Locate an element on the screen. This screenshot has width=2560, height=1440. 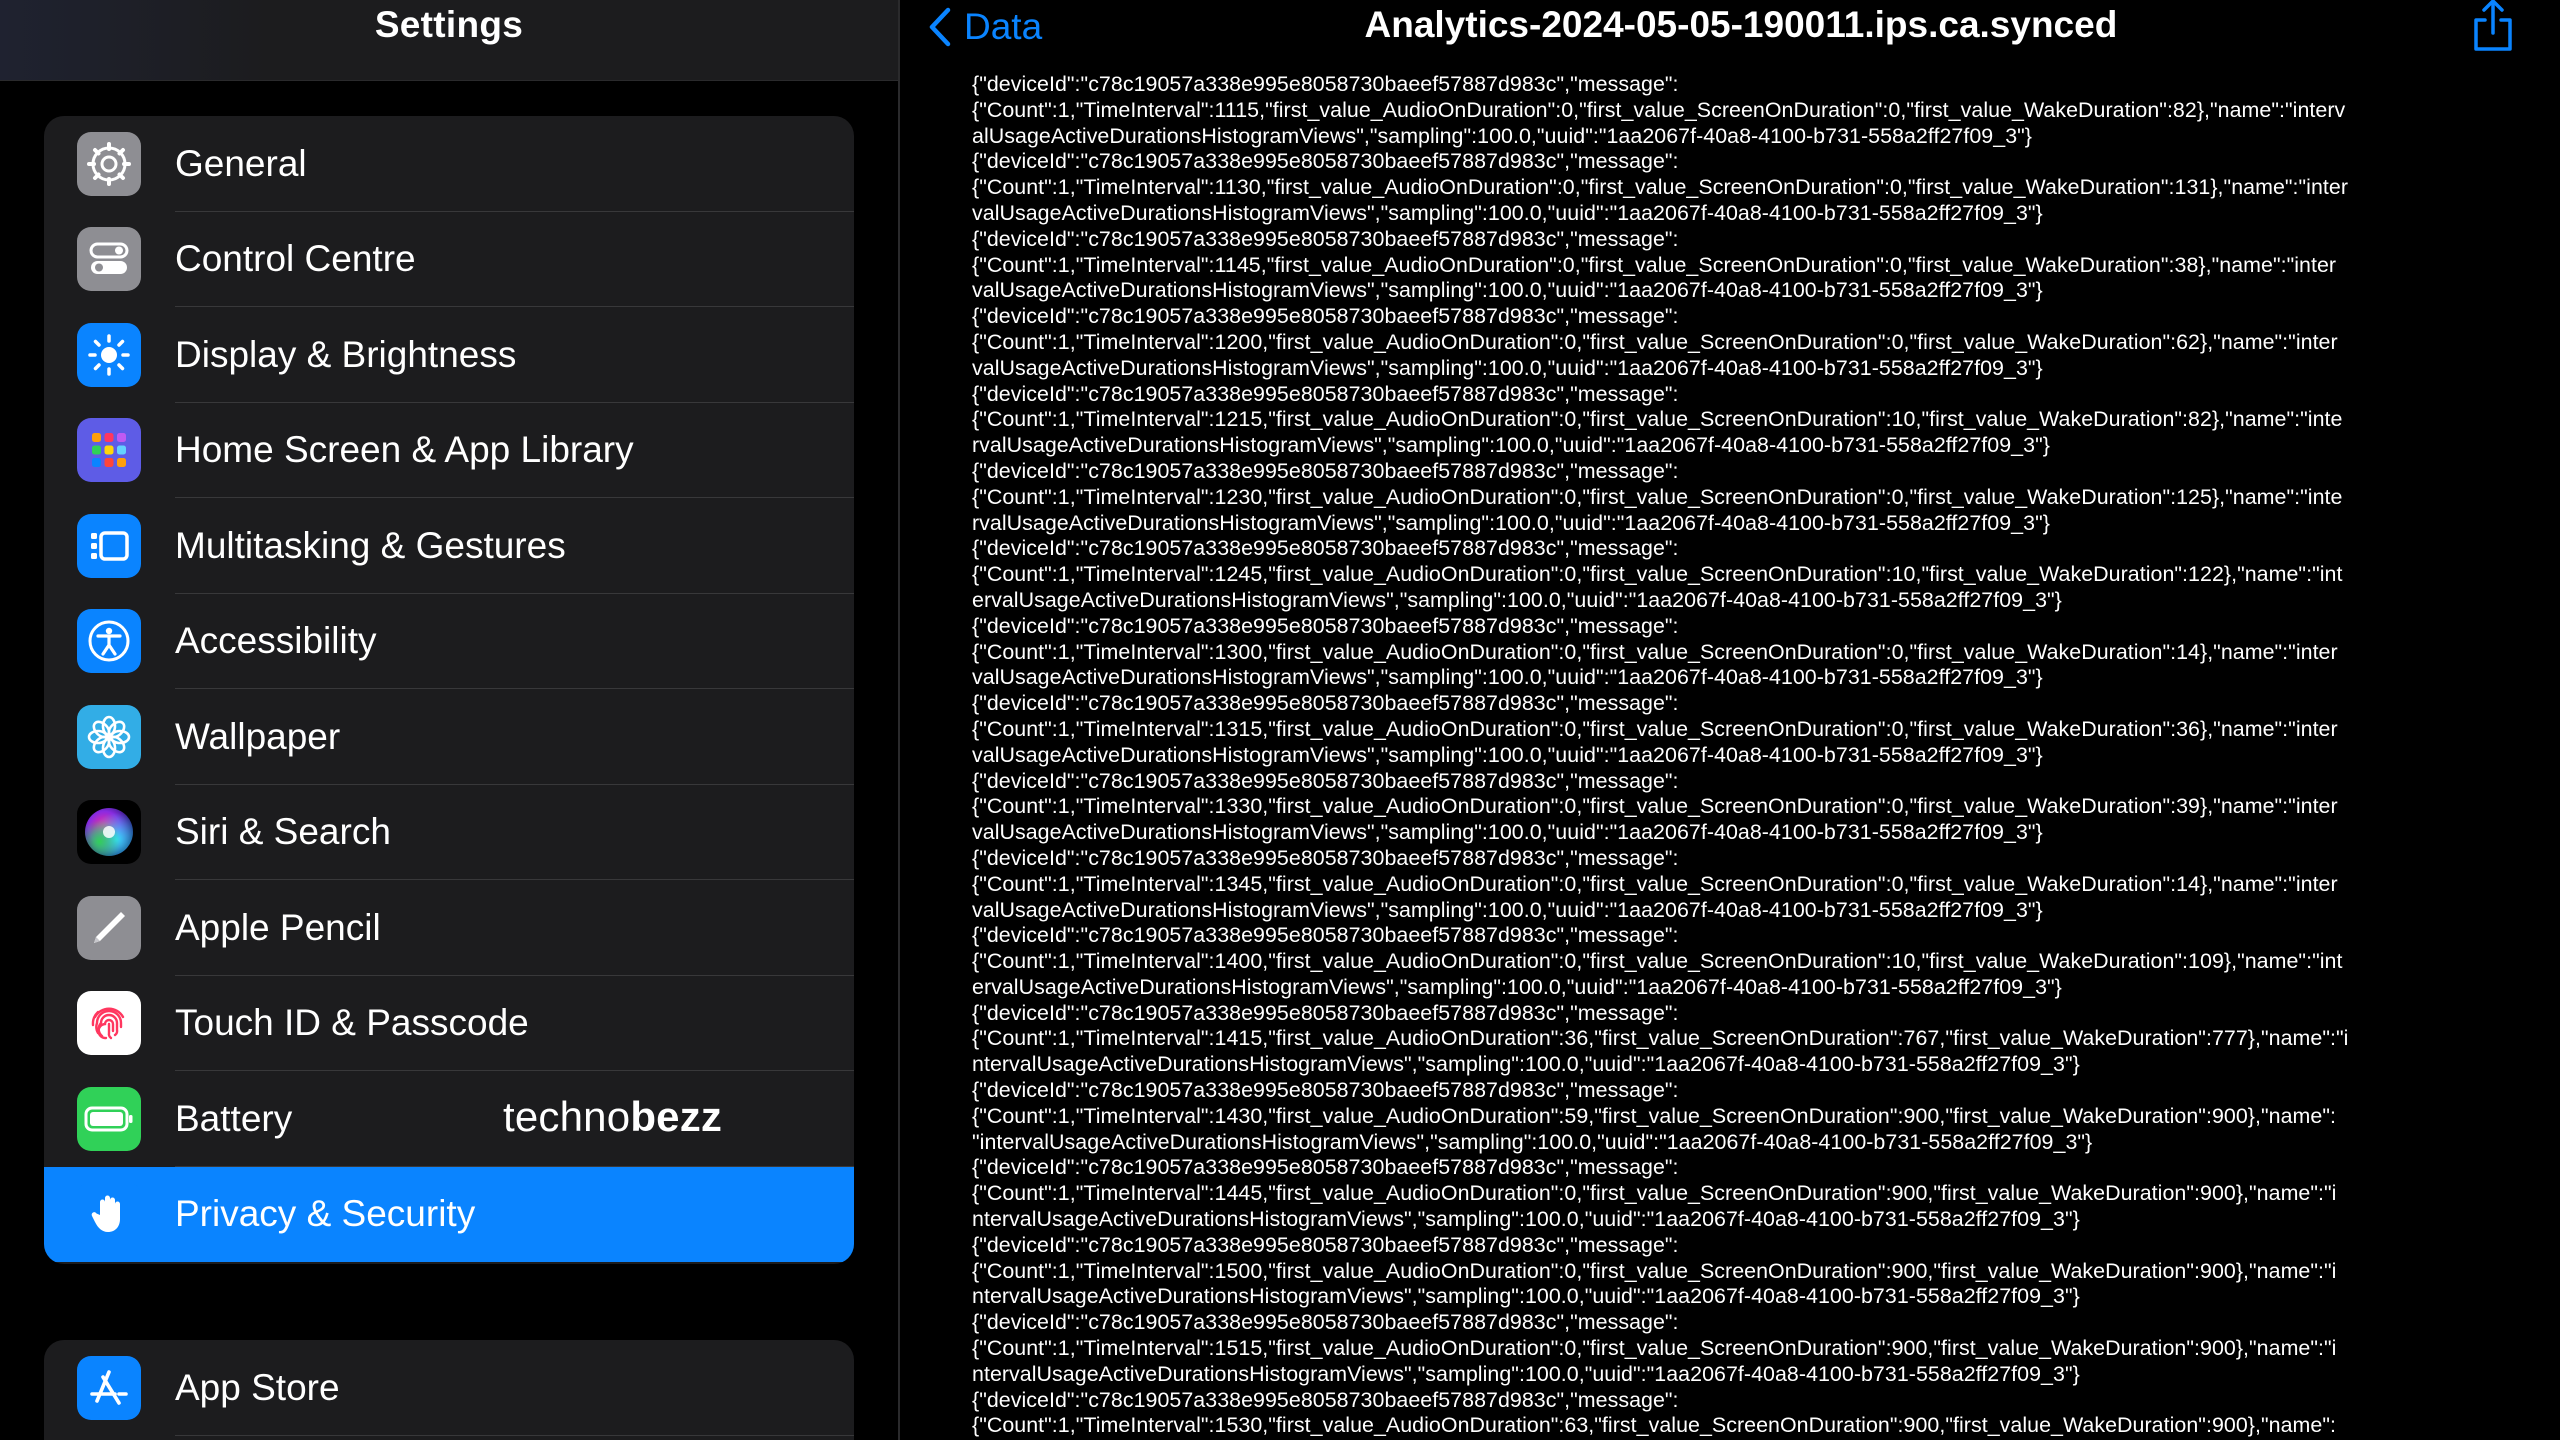
settings-row-label: Display & Brightness is located at coordinates (346, 354).